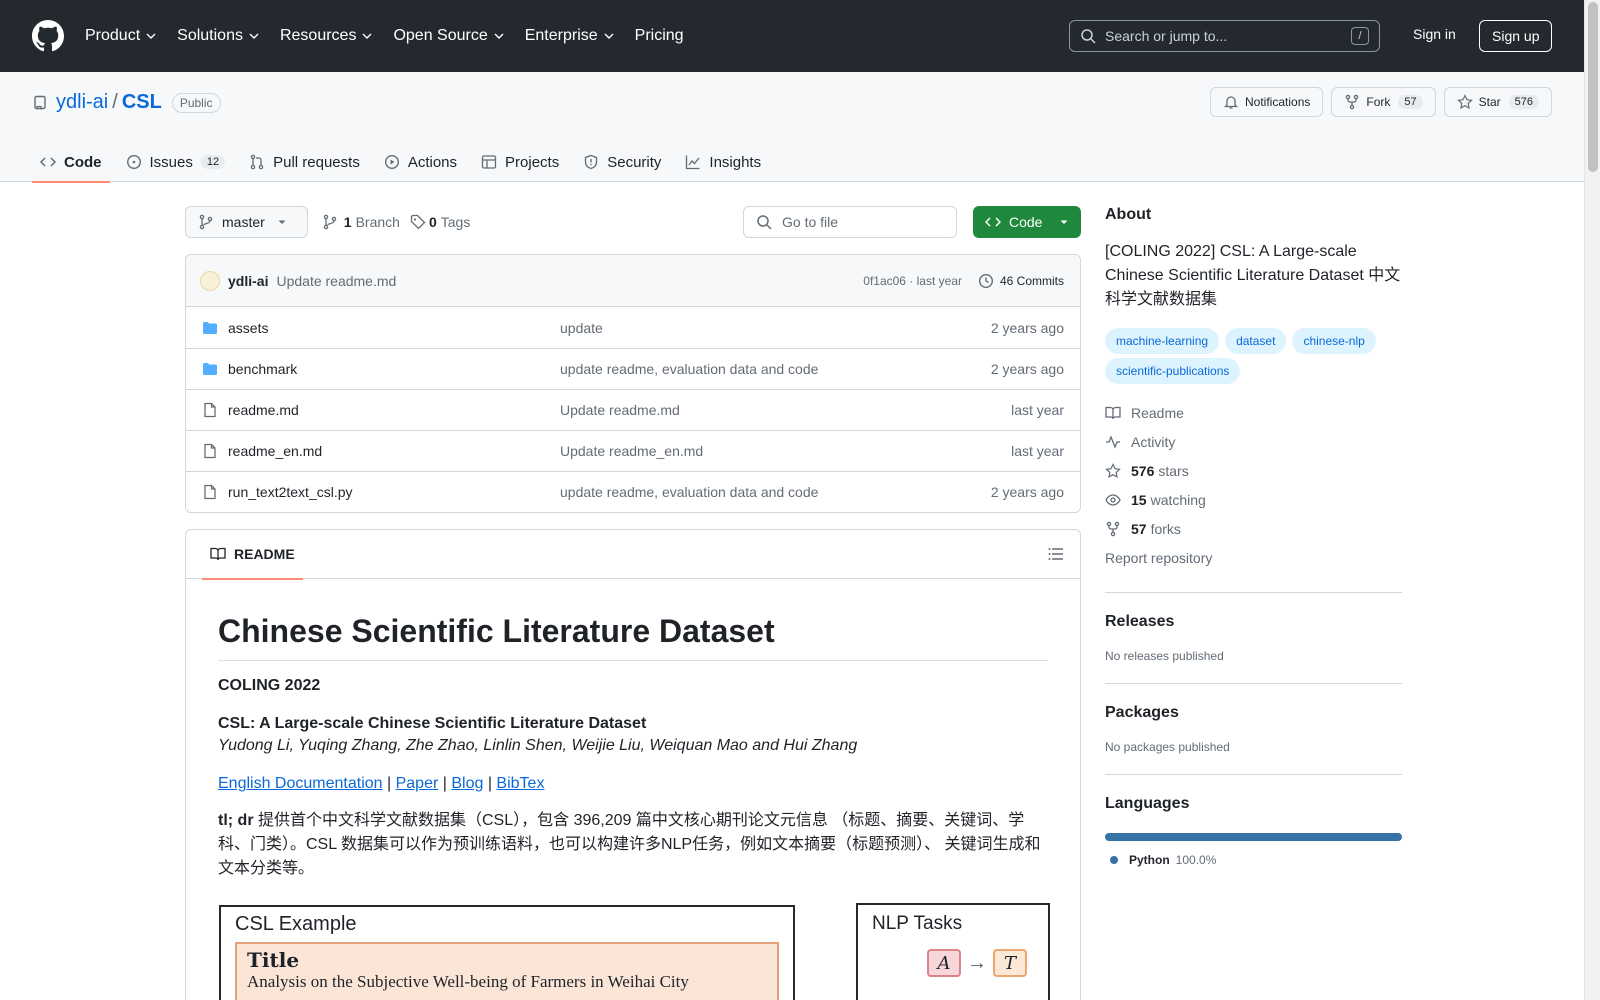 The width and height of the screenshot is (1600, 1000). Describe the element at coordinates (1497, 102) in the screenshot. I see `star-button: Star 576` at that location.